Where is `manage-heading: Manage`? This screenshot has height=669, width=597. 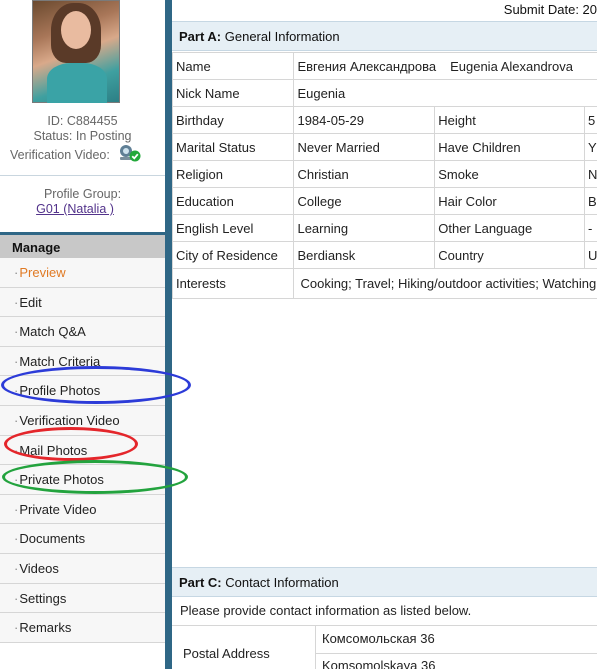
manage-heading: Manage is located at coordinates (82, 245).